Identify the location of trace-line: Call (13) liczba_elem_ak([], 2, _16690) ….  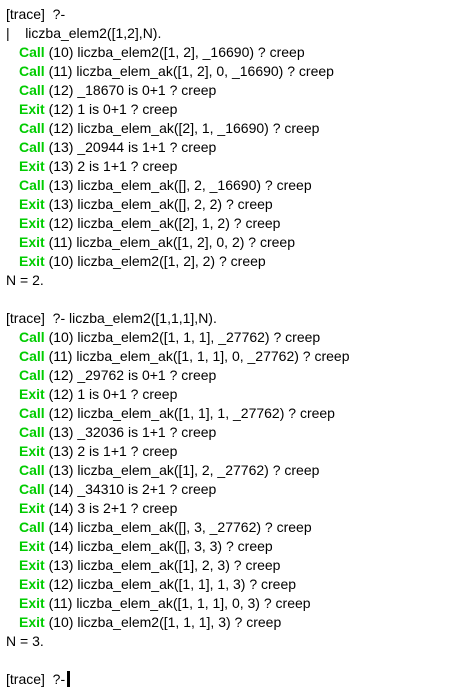
(237, 185).